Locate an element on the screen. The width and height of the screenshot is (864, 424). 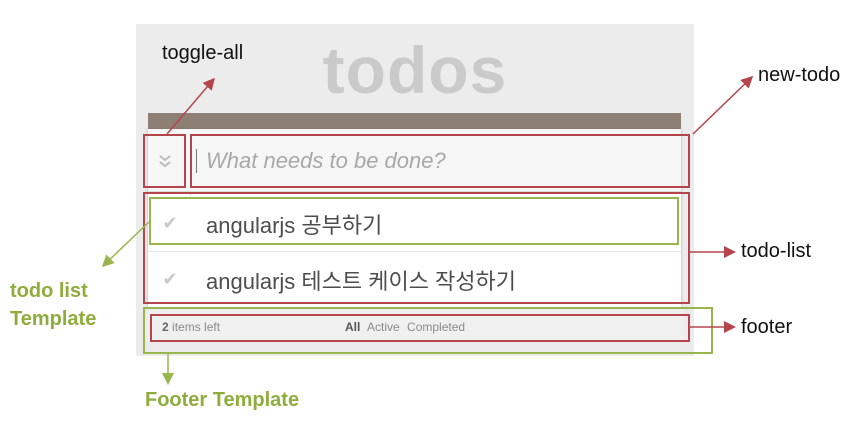
label-footer: footer is located at coordinates (767, 327).